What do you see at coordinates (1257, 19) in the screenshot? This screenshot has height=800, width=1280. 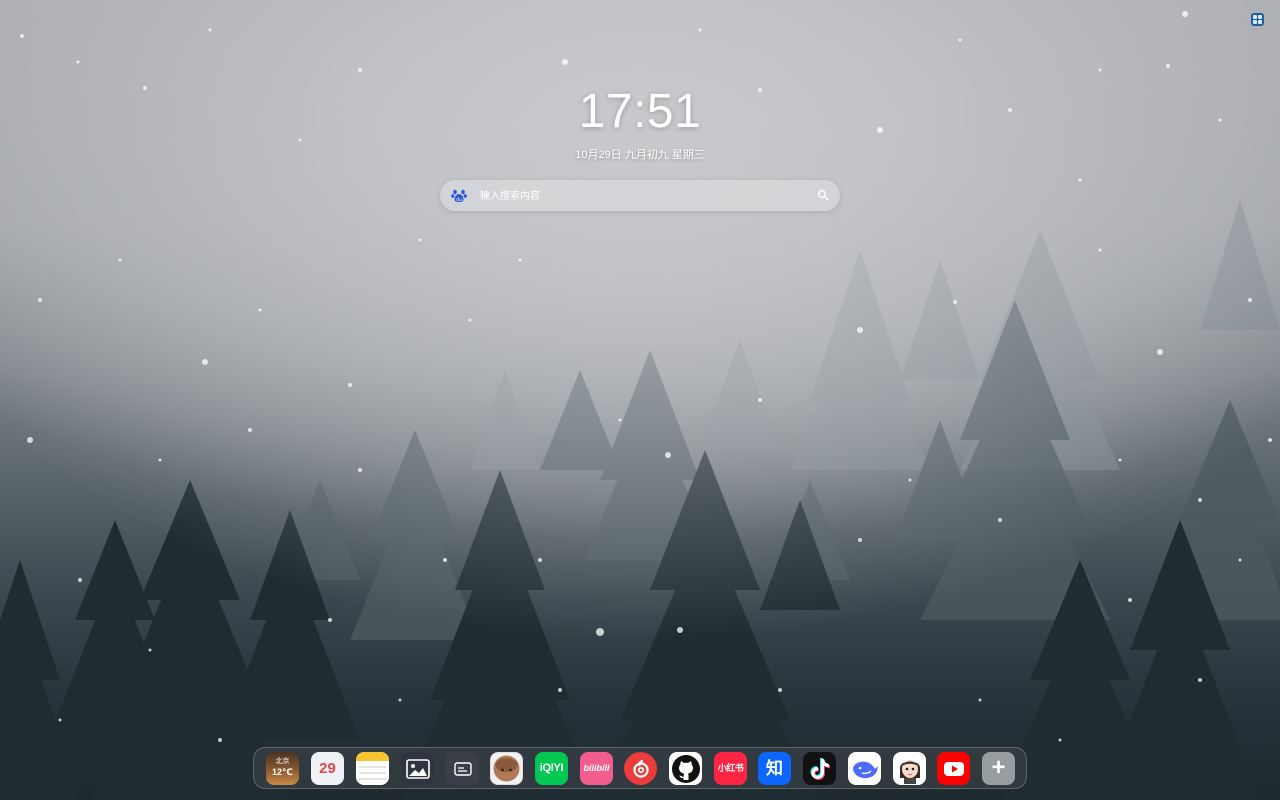 I see `apps-grid-icon` at bounding box center [1257, 19].